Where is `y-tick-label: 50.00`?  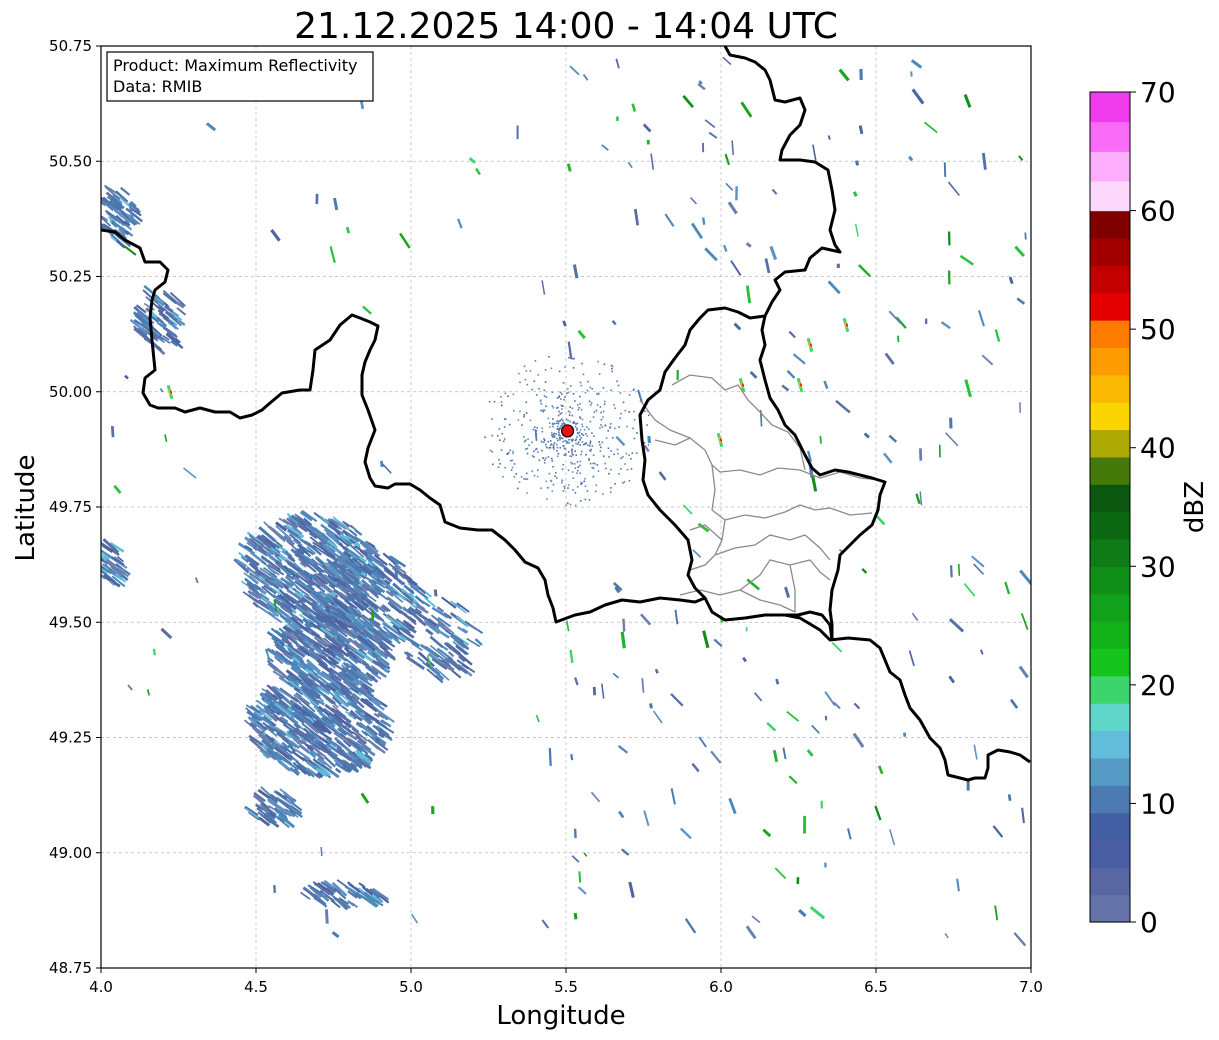 y-tick-label: 50.00 is located at coordinates (70, 392).